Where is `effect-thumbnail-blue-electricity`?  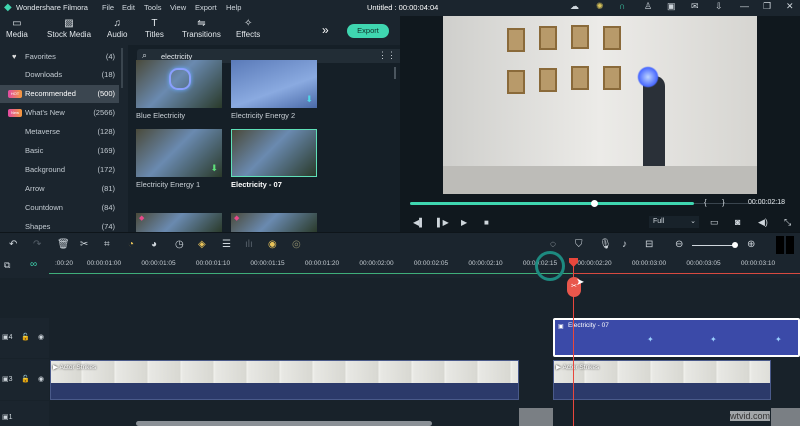
effect-thumbnail-blue-electricity is located at coordinates (179, 84).